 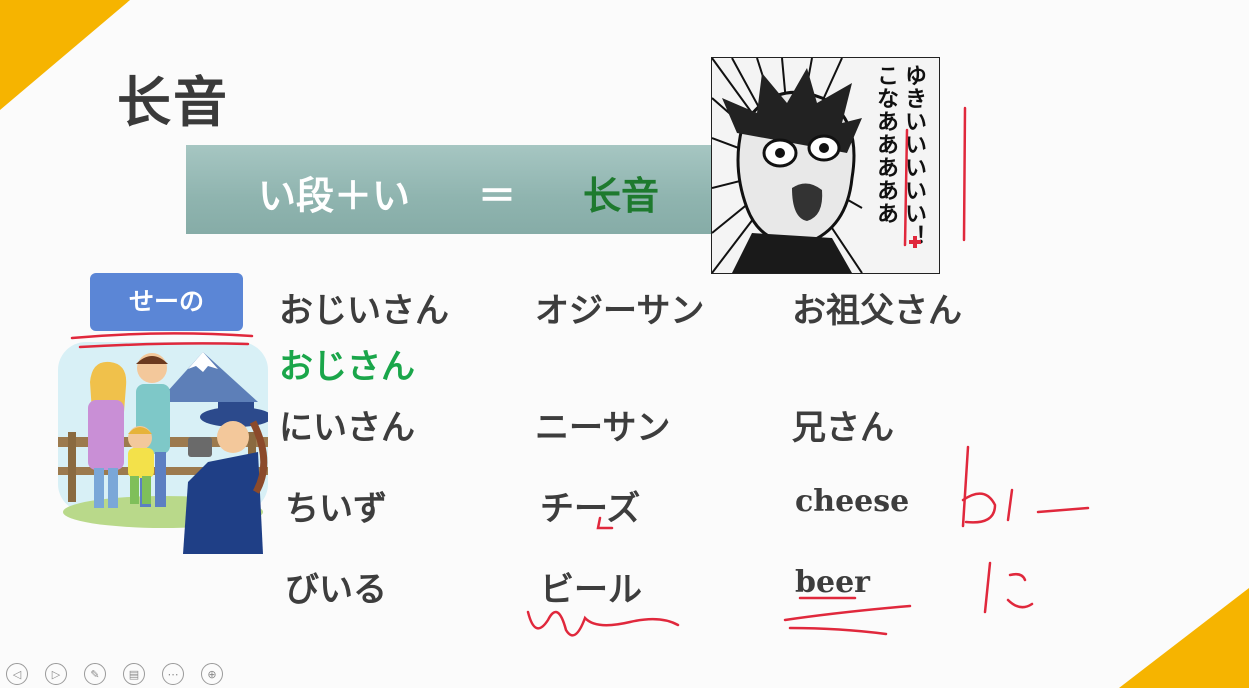 What do you see at coordinates (885, 144) in the screenshot?
I see `manga-text-line-1: こなあああああ` at bounding box center [885, 144].